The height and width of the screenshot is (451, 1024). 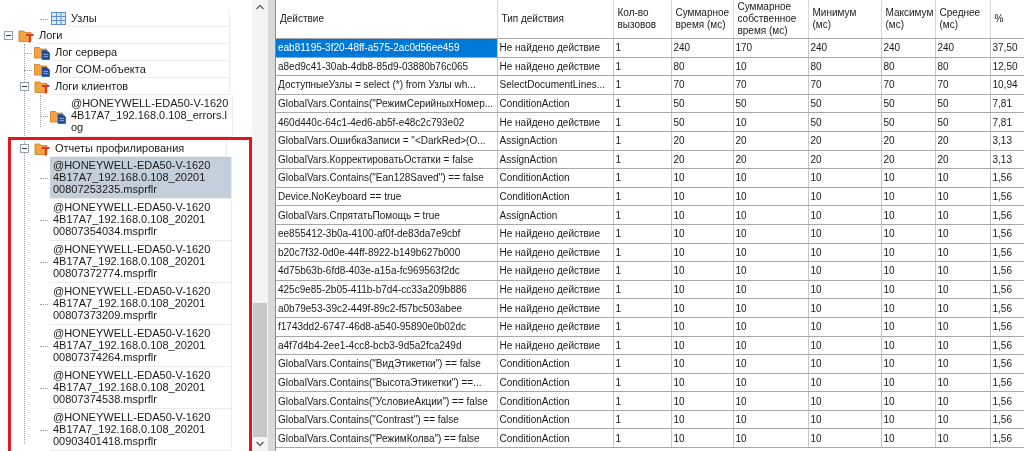 I want to click on column-header: Кол-во вызовов, so click(x=642, y=19).